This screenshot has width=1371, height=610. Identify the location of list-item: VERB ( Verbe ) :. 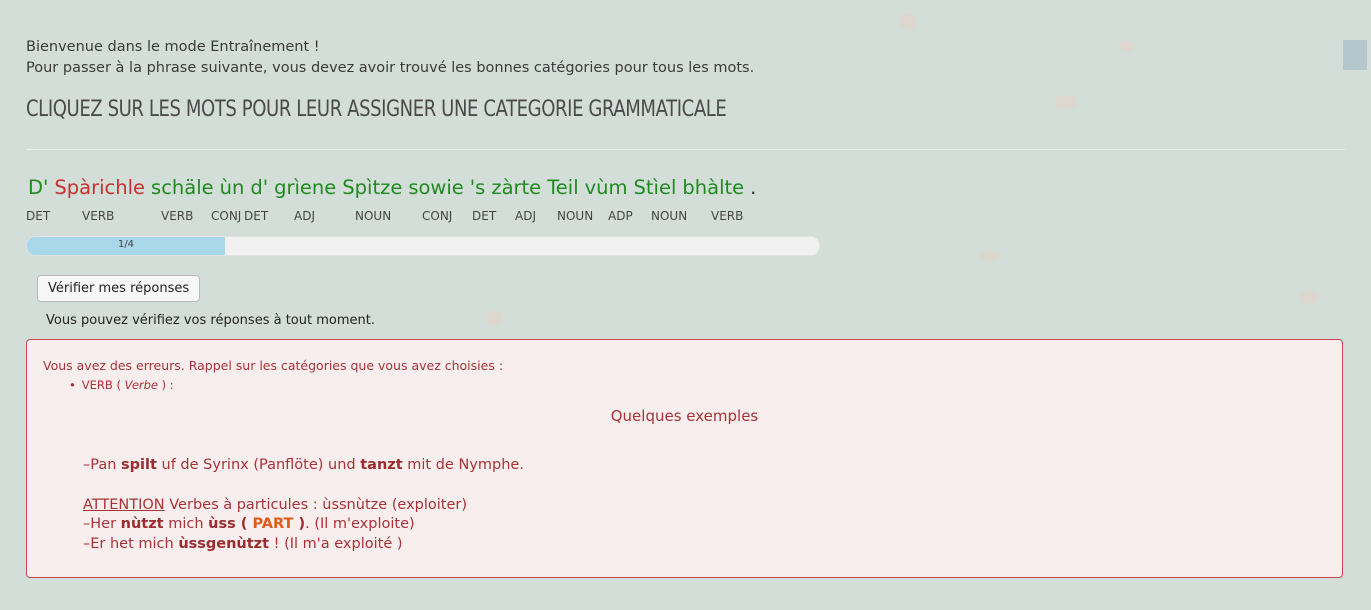
(121, 385).